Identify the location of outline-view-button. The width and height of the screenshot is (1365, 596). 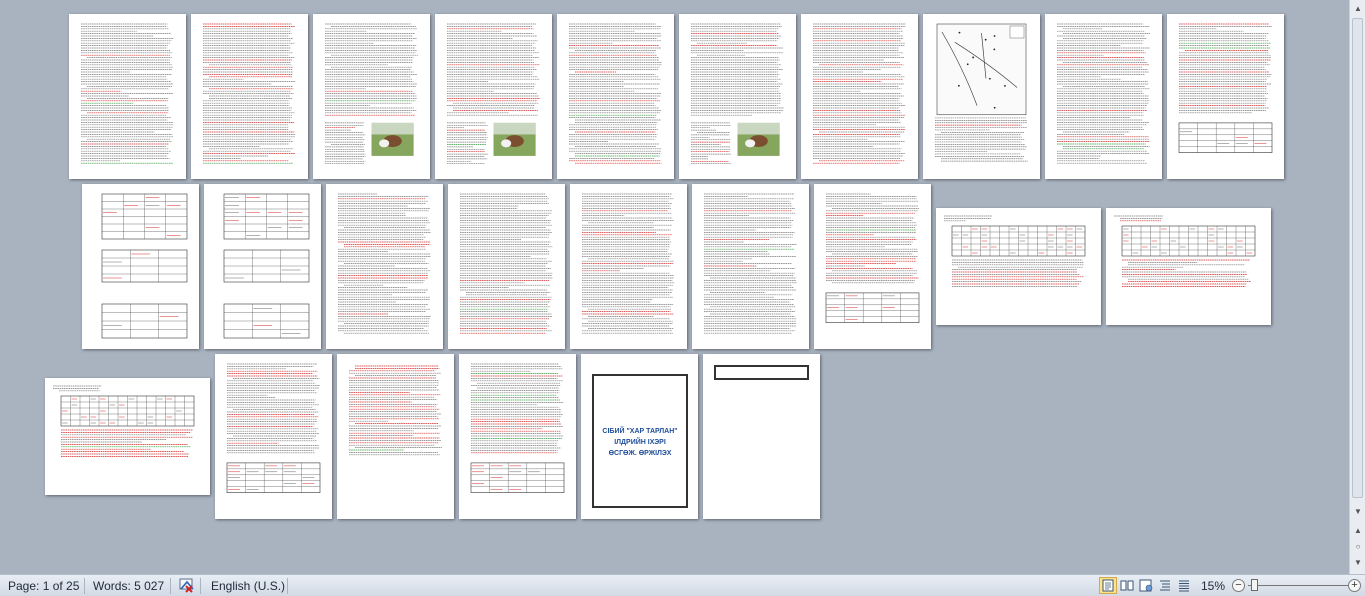
(1165, 585).